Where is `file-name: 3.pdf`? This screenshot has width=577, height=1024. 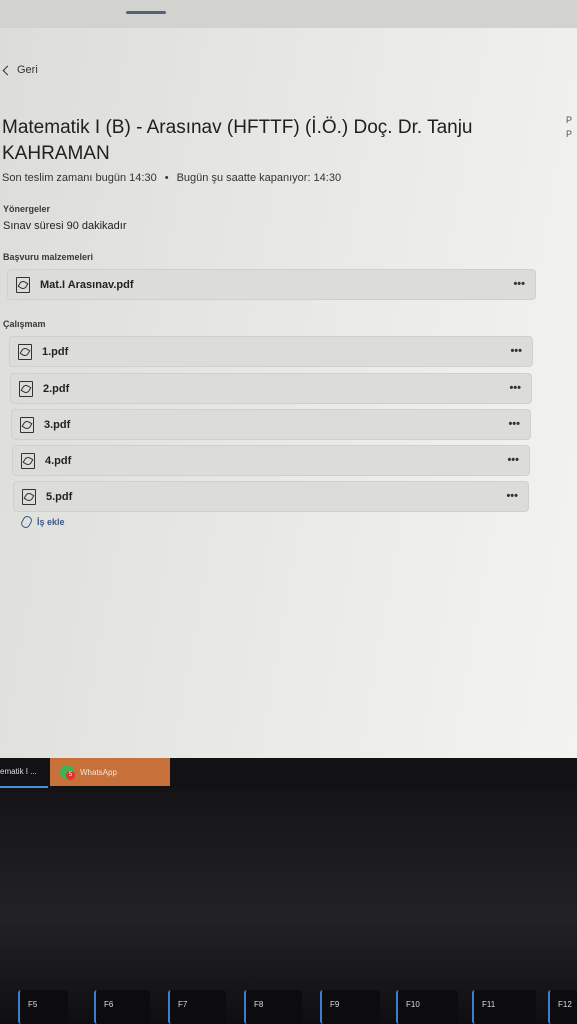 file-name: 3.pdf is located at coordinates (57, 424).